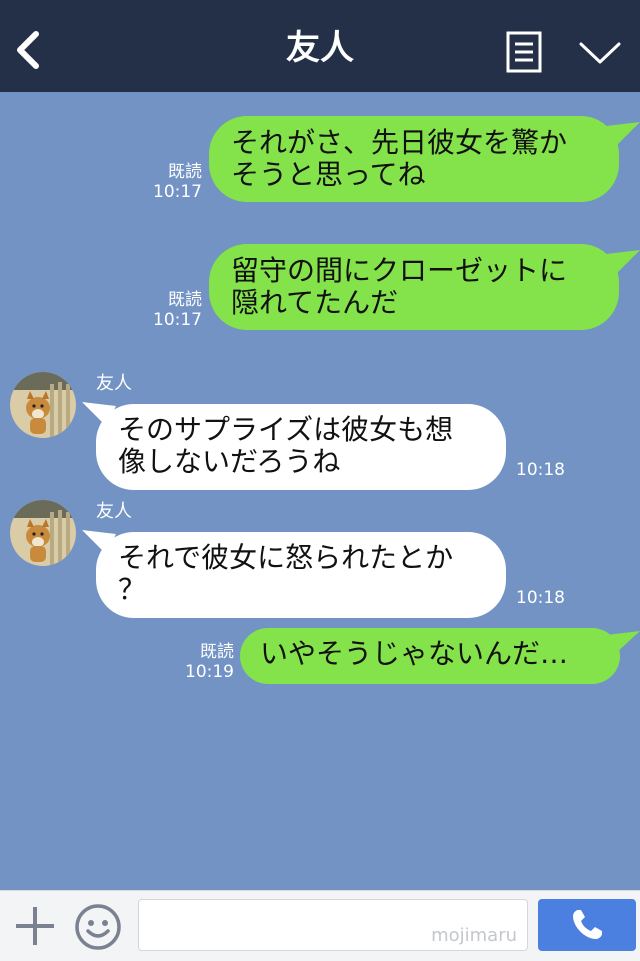  I want to click on message-text-line: 像しないだろうね, so click(229, 461).